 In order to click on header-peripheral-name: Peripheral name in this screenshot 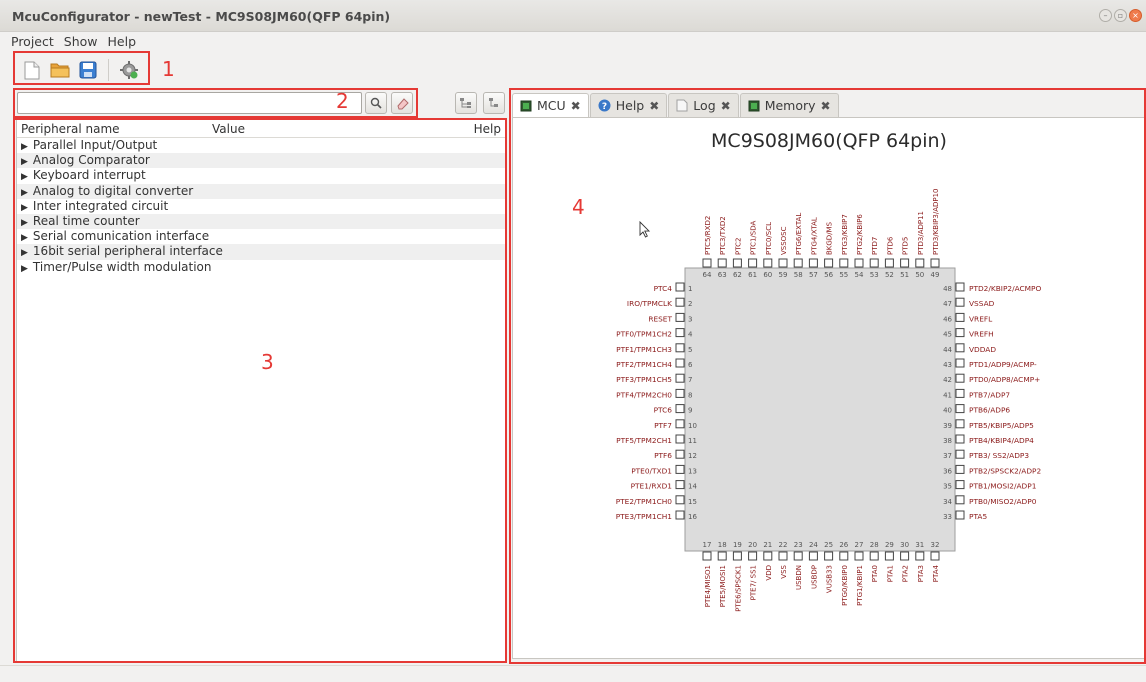, I will do `click(70, 129)`.